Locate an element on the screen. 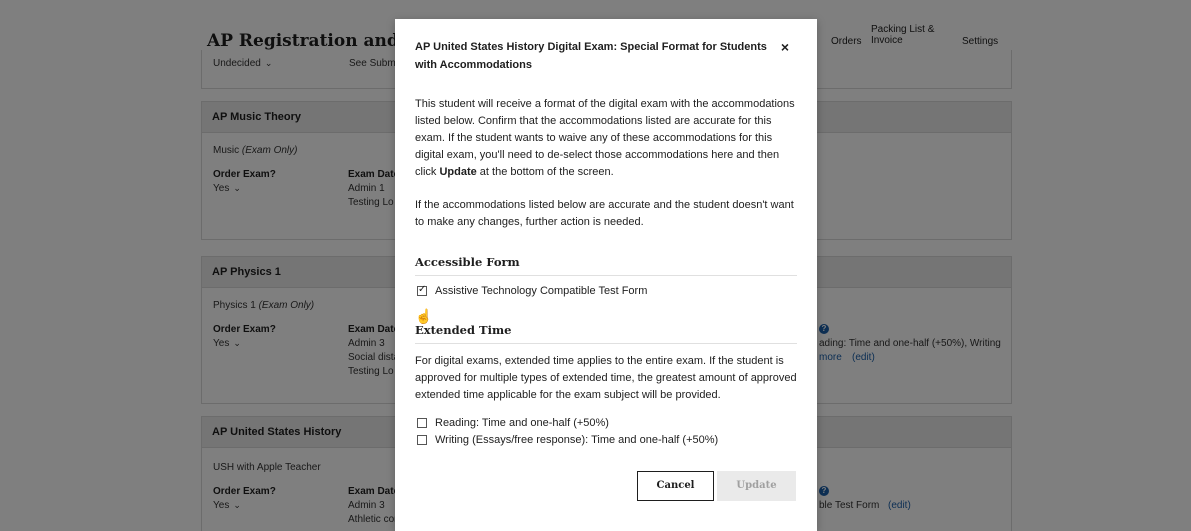  close-icon: × is located at coordinates (785, 47).